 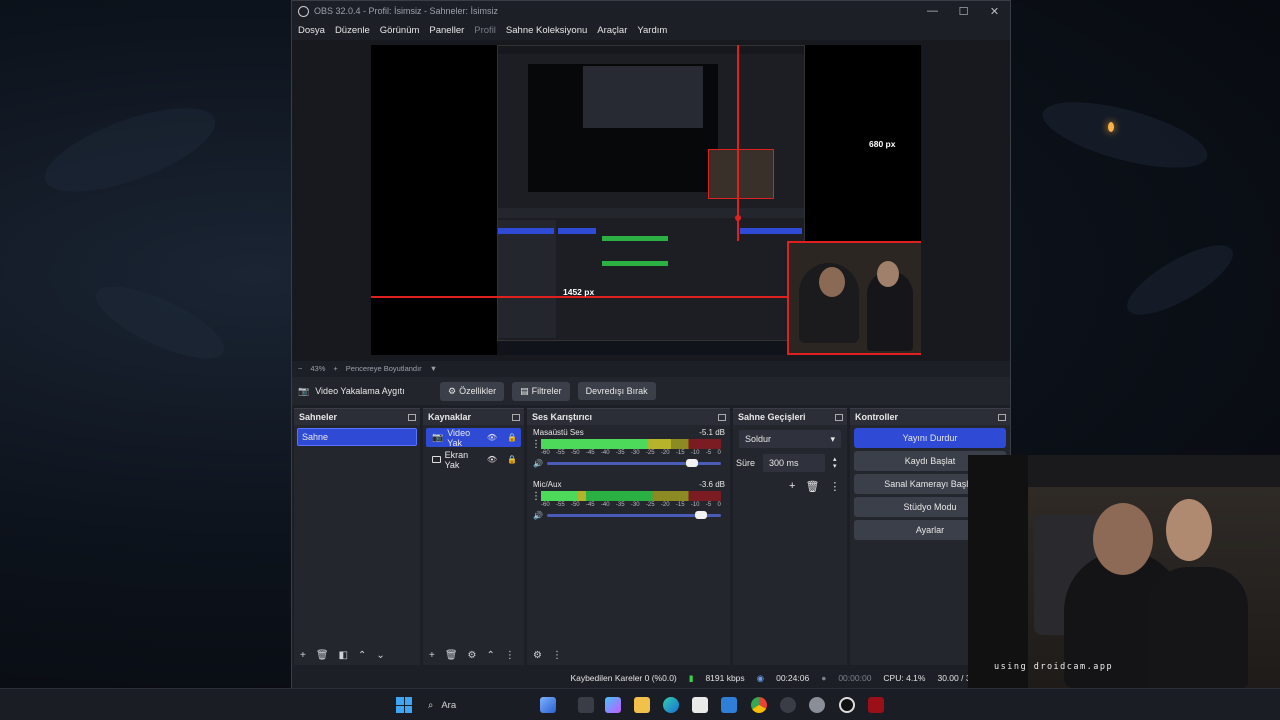 I want to click on dropped-frames: Kaybedilen Kareler 0 (%0.0), so click(x=623, y=678).